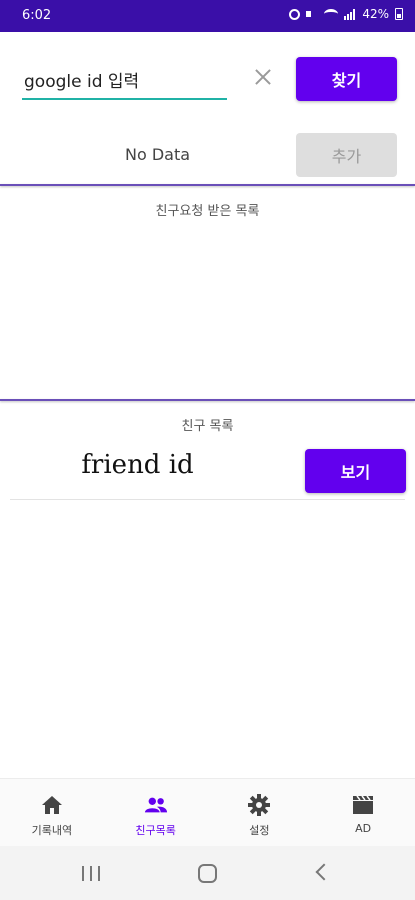 This screenshot has width=415, height=900. What do you see at coordinates (52, 830) in the screenshot?
I see `nav-label: 기록내역` at bounding box center [52, 830].